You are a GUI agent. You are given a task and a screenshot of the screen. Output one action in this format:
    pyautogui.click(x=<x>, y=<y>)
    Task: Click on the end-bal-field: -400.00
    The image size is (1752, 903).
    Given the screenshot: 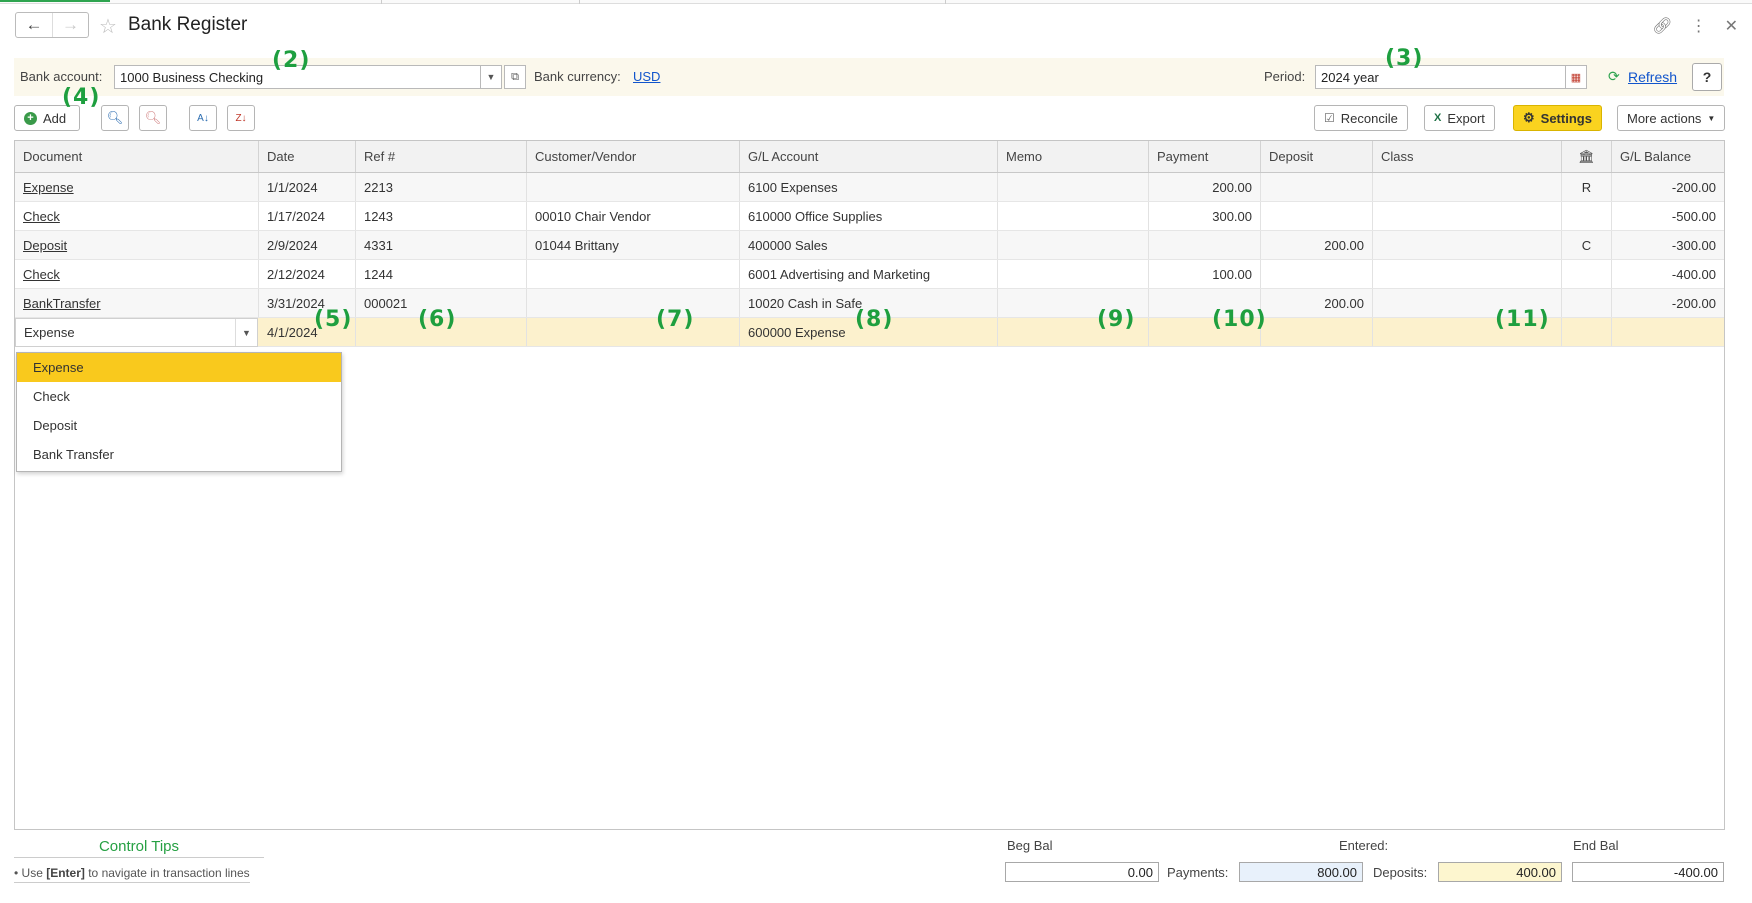 What is the action you would take?
    pyautogui.click(x=1648, y=872)
    